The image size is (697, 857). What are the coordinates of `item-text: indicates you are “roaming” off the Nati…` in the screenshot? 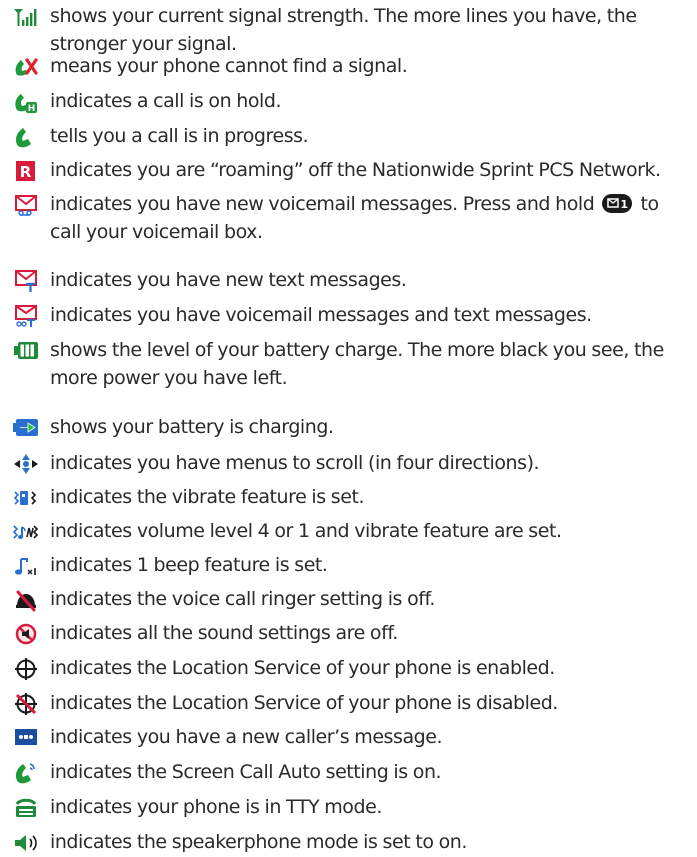 It's located at (355, 170).